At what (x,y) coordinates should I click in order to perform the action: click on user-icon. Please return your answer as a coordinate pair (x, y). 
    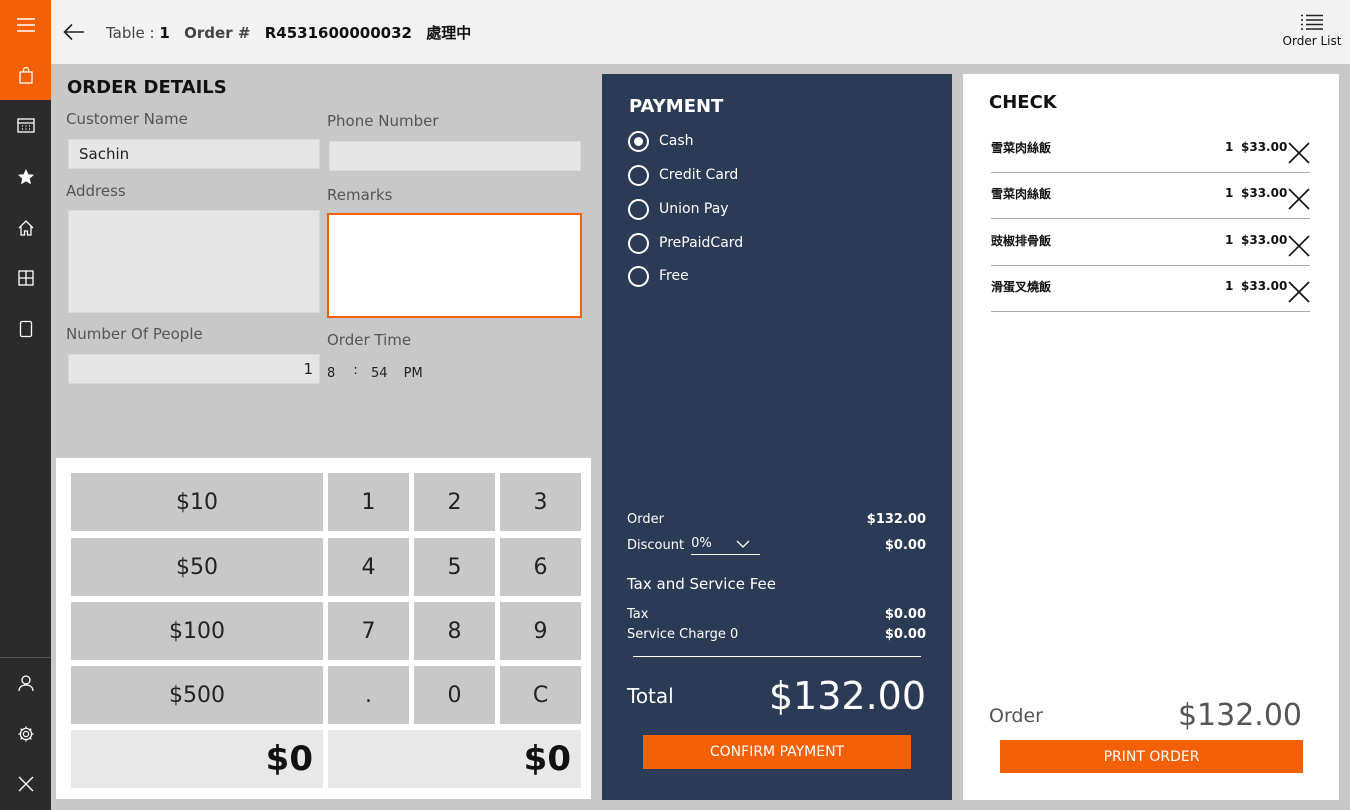
    Looking at the image, I should click on (25, 683).